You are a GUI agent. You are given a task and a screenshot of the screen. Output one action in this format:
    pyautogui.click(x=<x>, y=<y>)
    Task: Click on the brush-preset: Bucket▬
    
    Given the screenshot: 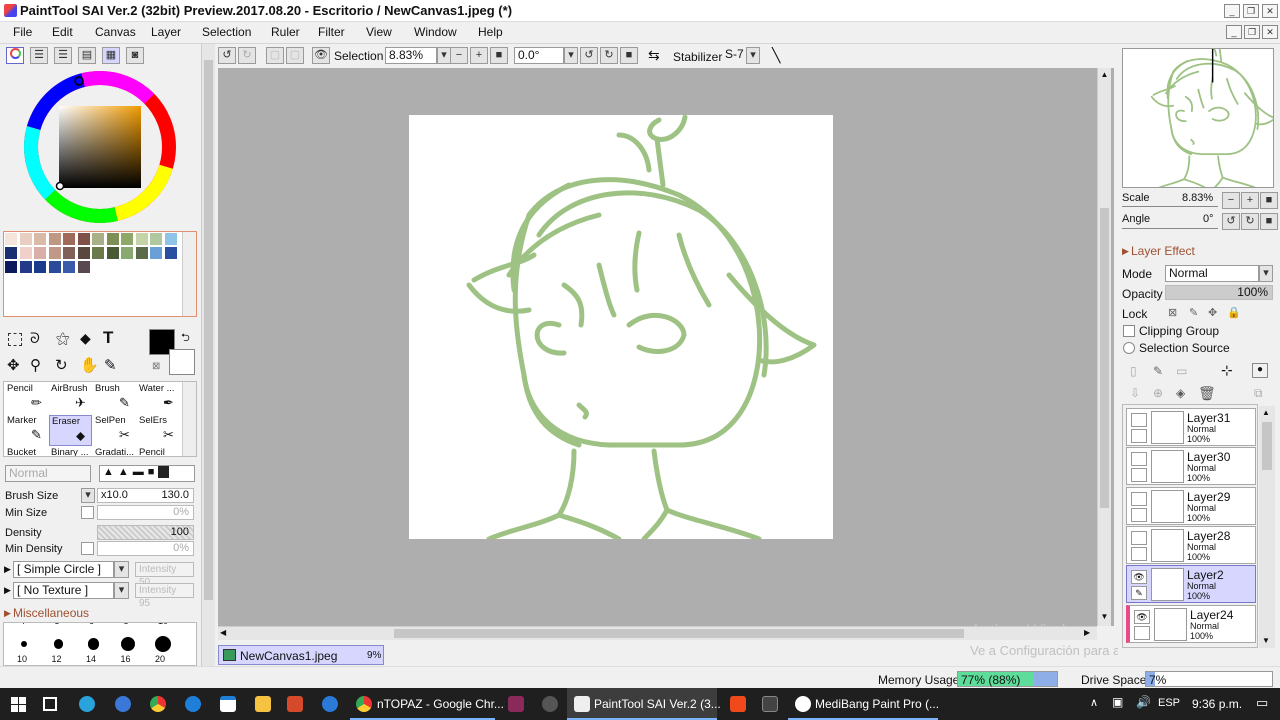 What is the action you would take?
    pyautogui.click(x=26, y=451)
    